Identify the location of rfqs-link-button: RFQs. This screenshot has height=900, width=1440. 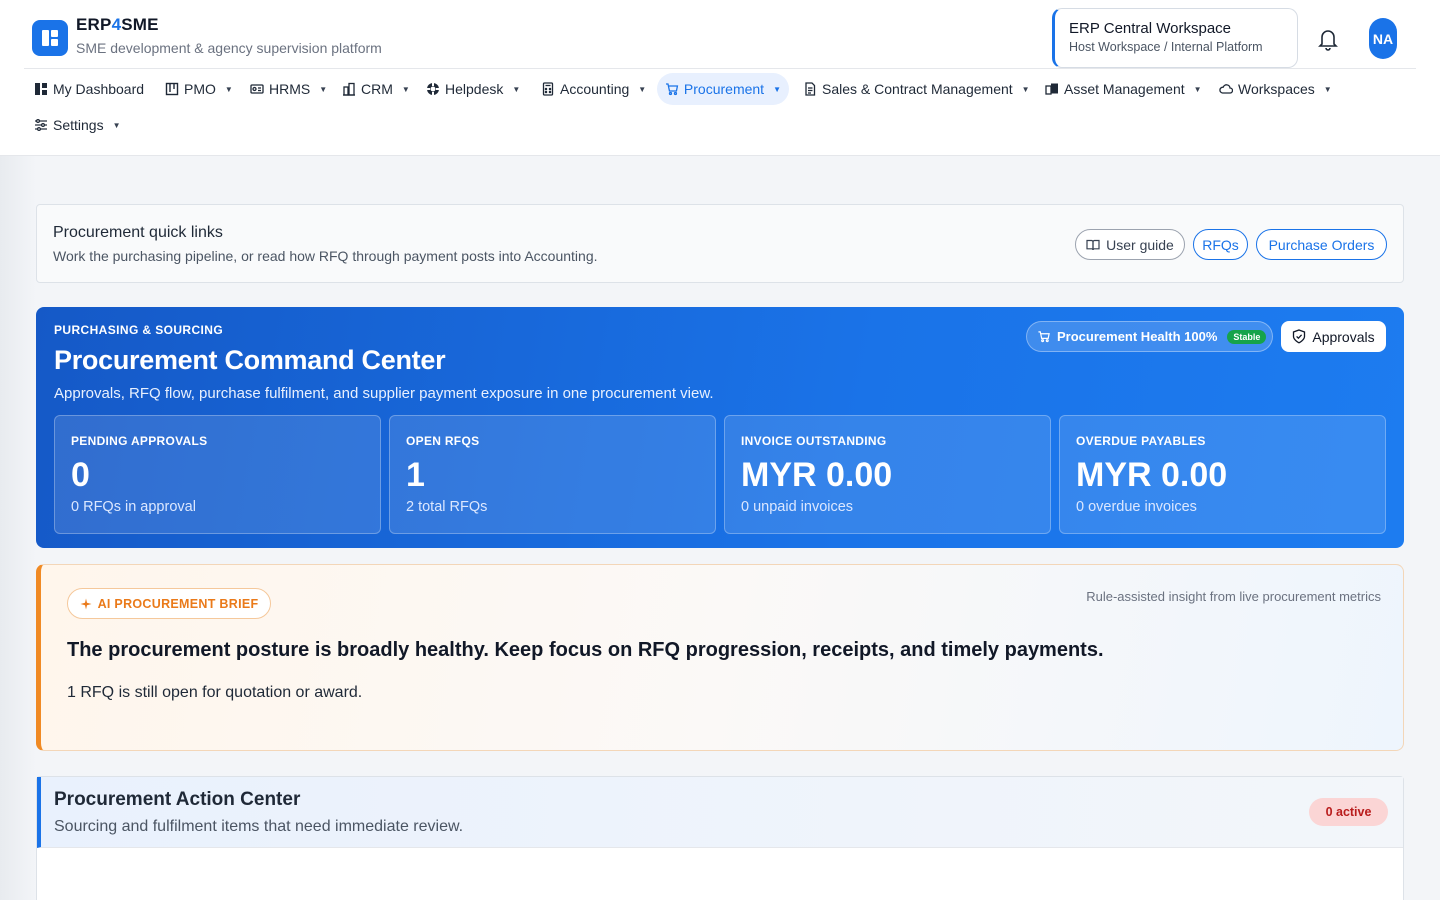
(1220, 244).